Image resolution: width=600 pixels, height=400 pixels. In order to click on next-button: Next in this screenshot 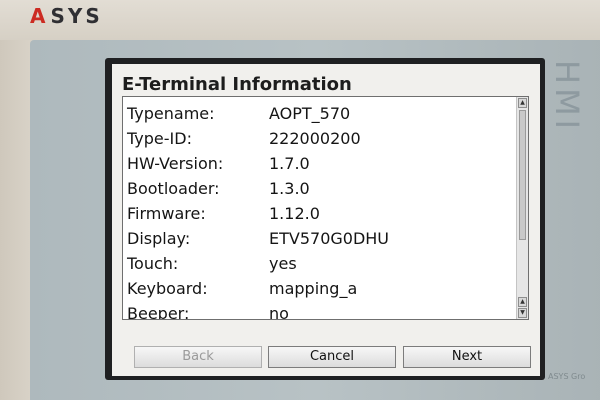, I will do `click(467, 357)`.